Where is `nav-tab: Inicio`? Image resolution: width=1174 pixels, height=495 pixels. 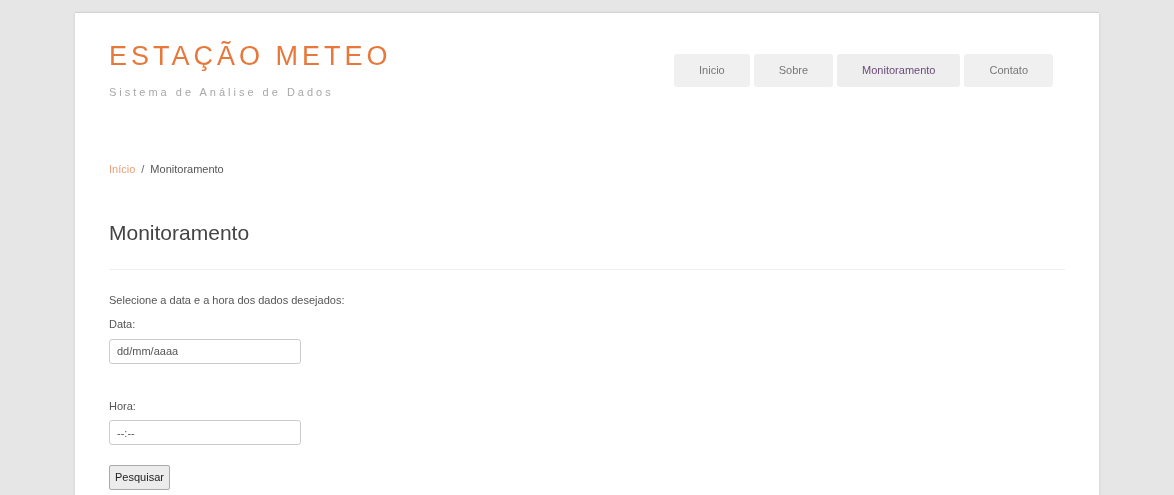
nav-tab: Inicio is located at coordinates (712, 70).